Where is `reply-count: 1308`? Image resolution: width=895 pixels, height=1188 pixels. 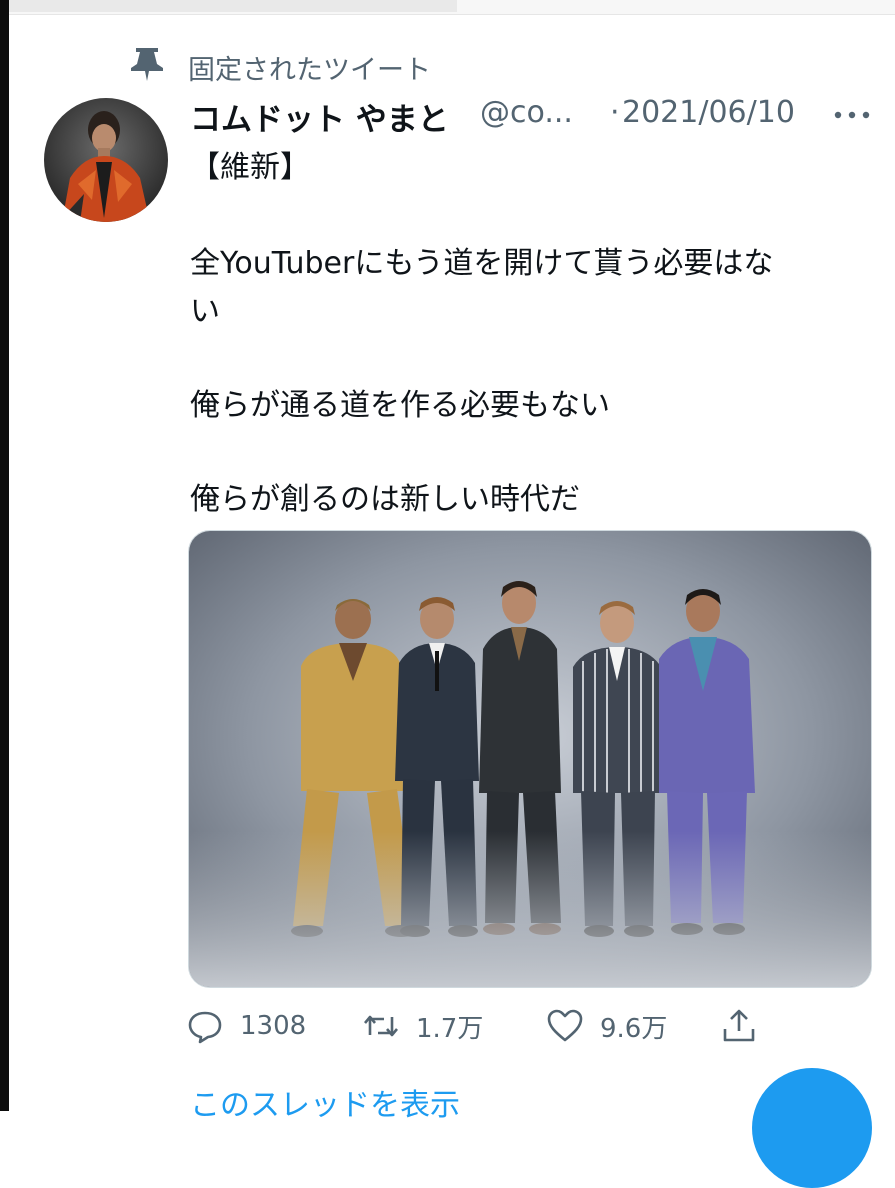
reply-count: 1308 is located at coordinates (273, 1026).